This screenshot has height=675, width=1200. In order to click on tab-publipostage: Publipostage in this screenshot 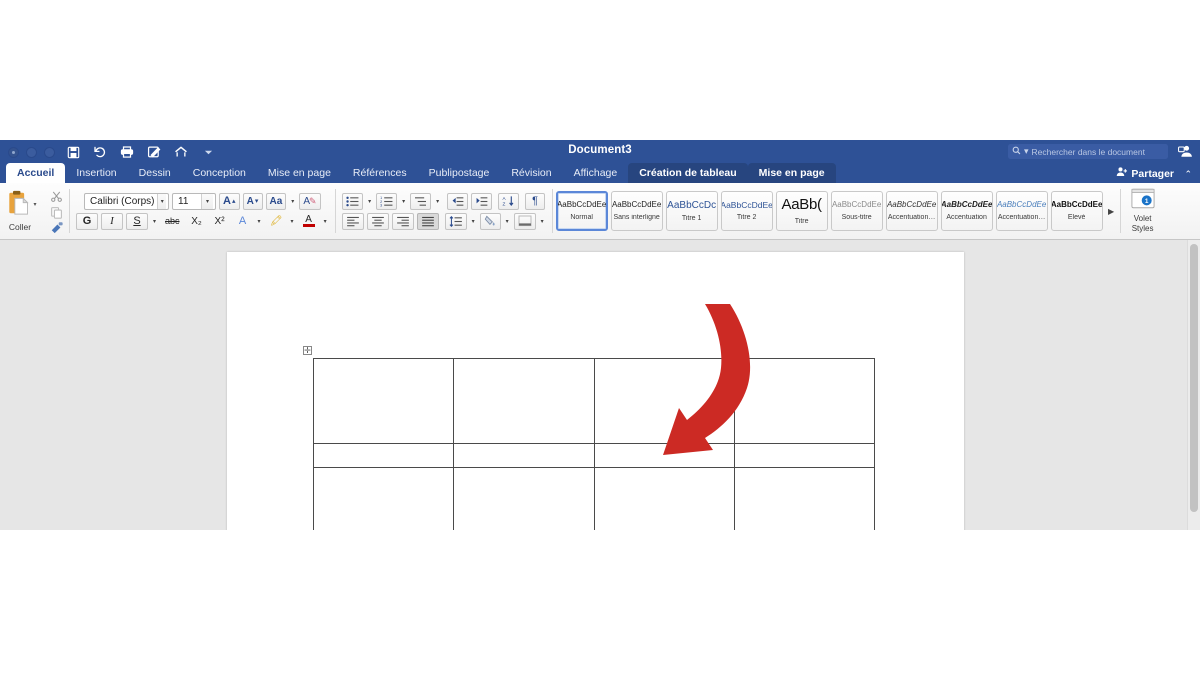, I will do `click(459, 173)`.